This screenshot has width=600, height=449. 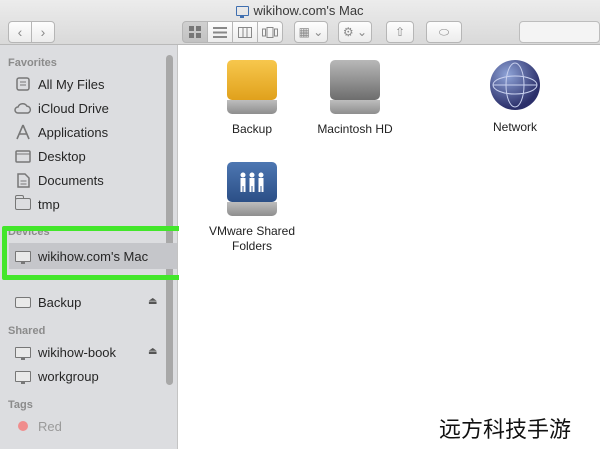 I want to click on toolbar: wikihow.com's Mac ‹ › ▦ ⌄ ⚙ ⌄ ⇧ ⬭, so click(x=300, y=22).